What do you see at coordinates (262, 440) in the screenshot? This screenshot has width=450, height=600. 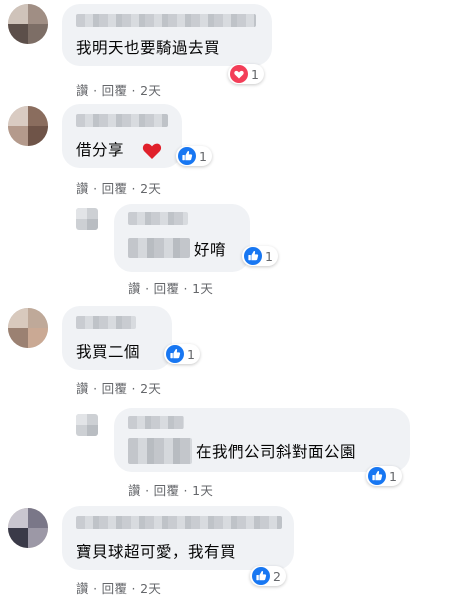 I see `comment-bubble: 在我們公司斜對面公園` at bounding box center [262, 440].